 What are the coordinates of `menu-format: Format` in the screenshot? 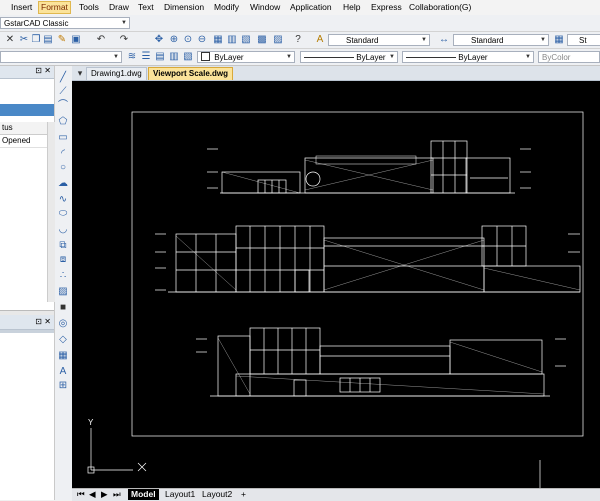 It's located at (54, 7).